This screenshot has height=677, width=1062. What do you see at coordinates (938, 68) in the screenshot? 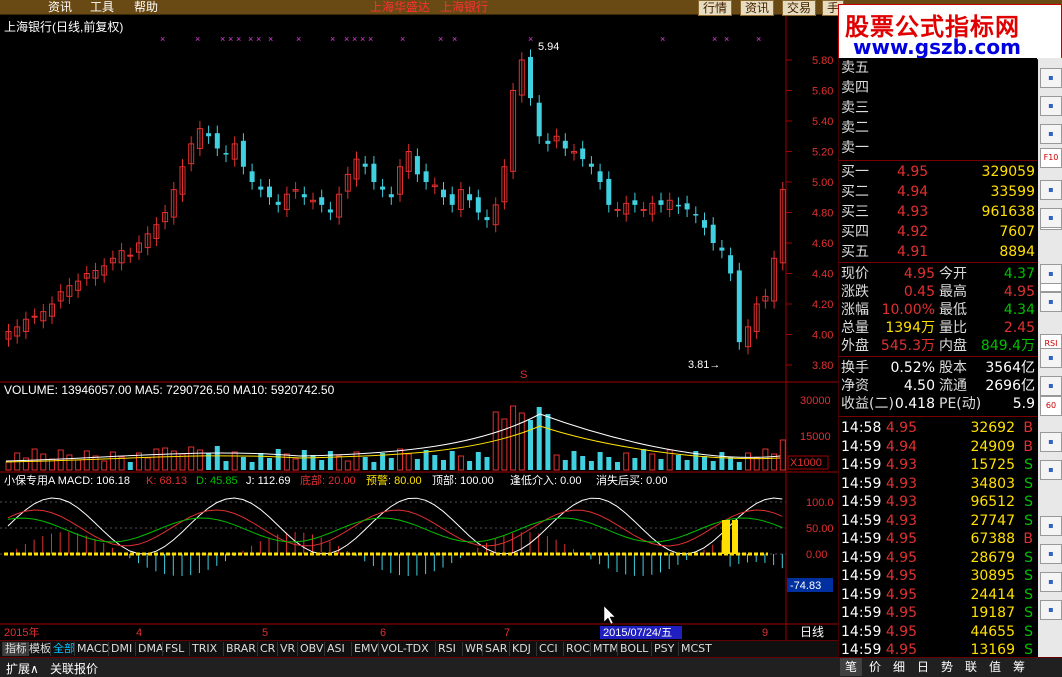
I see `sell-level-row: 卖五` at bounding box center [938, 68].